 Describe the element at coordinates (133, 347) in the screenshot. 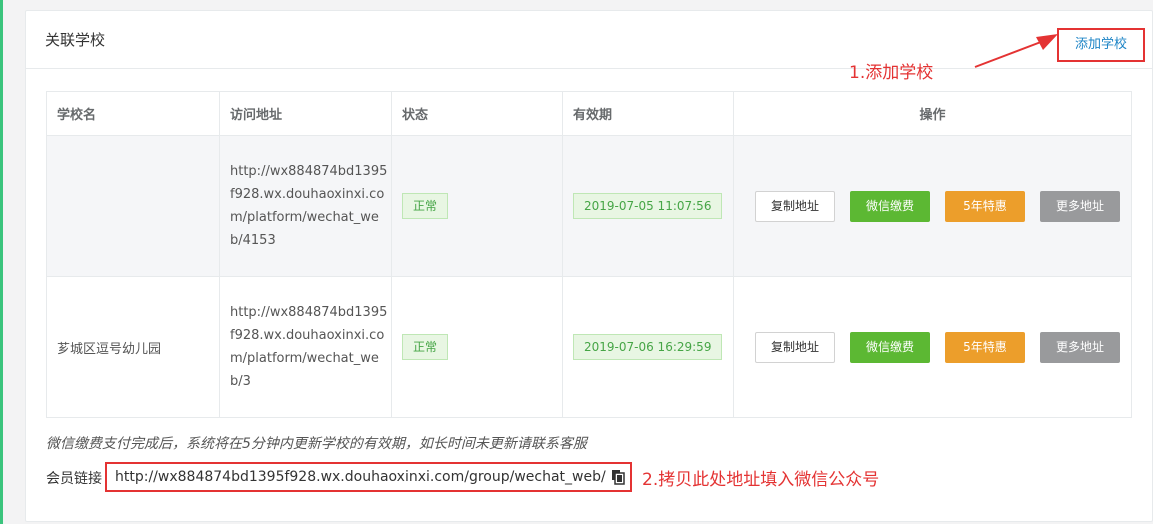

I see `school-name-cell: 芗城区逗号幼儿园` at that location.